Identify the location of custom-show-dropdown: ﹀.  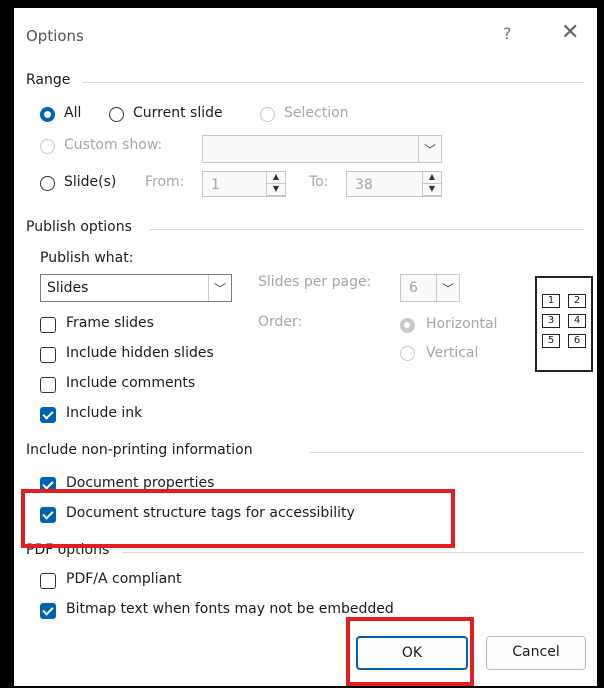
(322, 149).